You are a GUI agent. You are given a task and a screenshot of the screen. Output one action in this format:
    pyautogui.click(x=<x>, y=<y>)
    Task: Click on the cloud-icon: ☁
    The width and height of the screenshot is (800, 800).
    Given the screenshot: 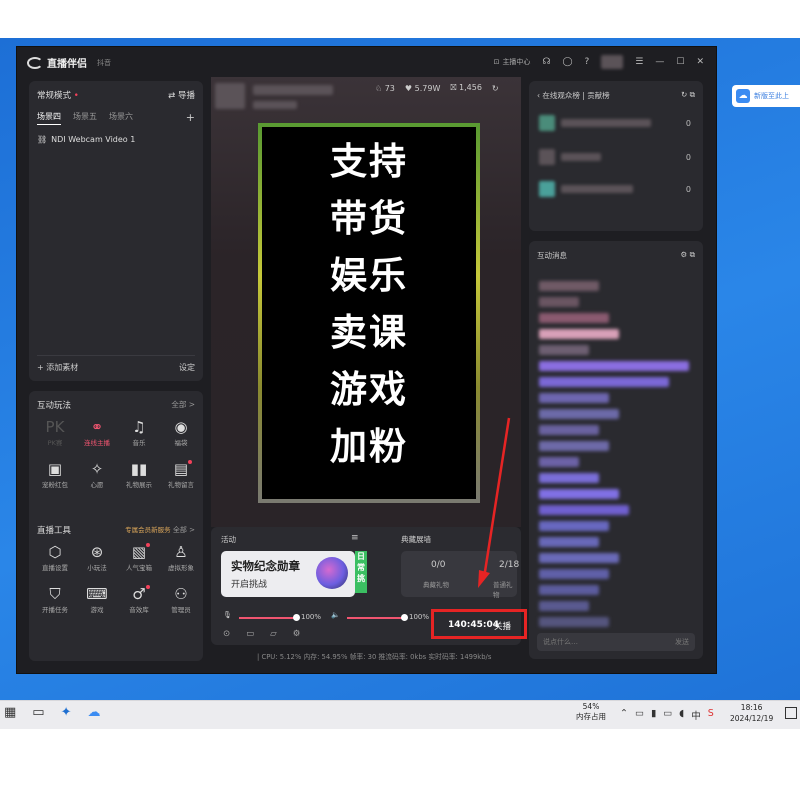 What is the action you would take?
    pyautogui.click(x=743, y=96)
    